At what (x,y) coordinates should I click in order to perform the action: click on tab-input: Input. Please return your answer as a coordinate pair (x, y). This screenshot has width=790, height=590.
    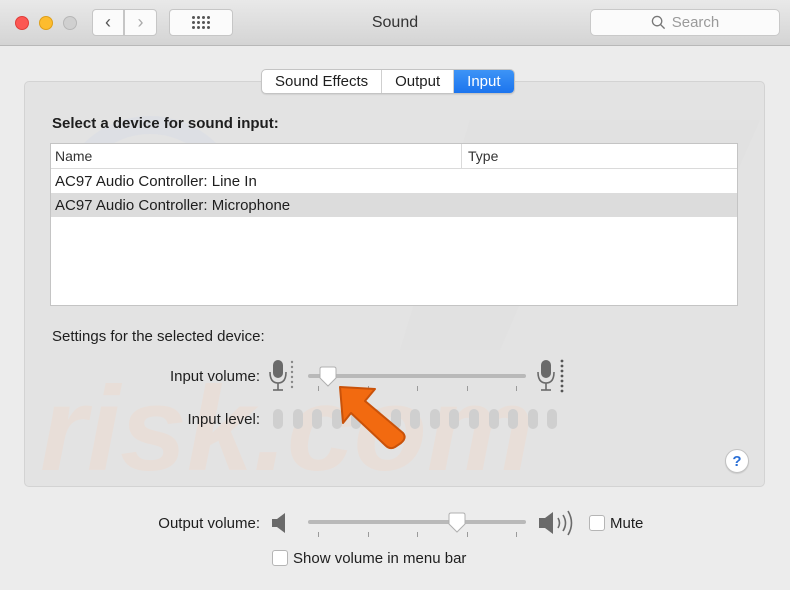
    Looking at the image, I should click on (484, 81).